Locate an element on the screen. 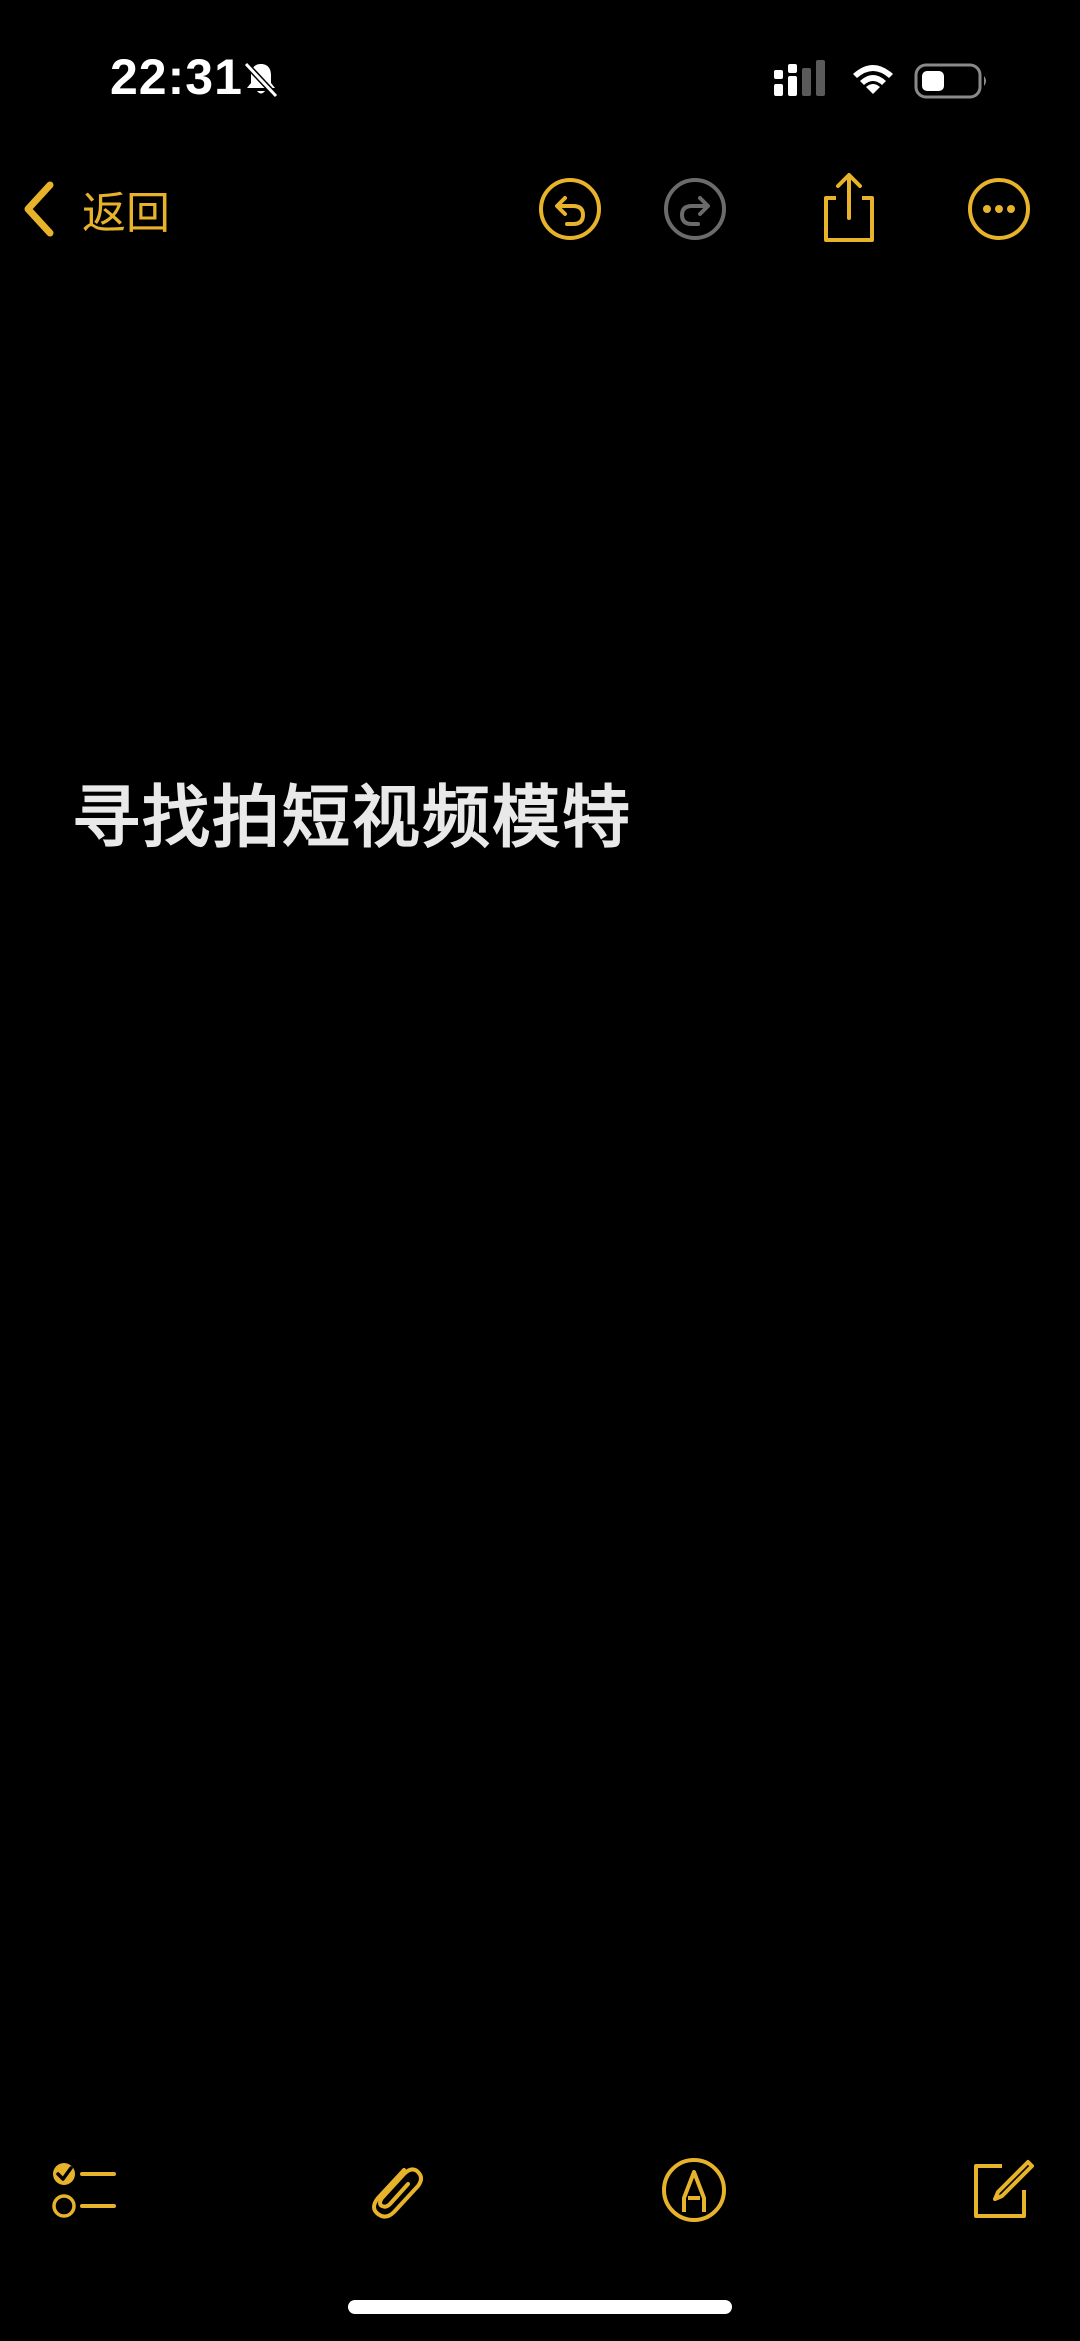 Image resolution: width=1080 pixels, height=2341 pixels. back-label: 返回 is located at coordinates (126, 213).